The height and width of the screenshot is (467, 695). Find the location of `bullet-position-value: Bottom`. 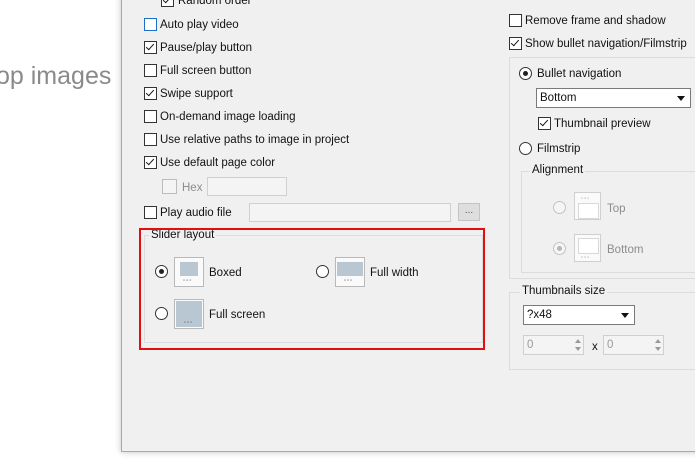

bullet-position-value: Bottom is located at coordinates (558, 98).